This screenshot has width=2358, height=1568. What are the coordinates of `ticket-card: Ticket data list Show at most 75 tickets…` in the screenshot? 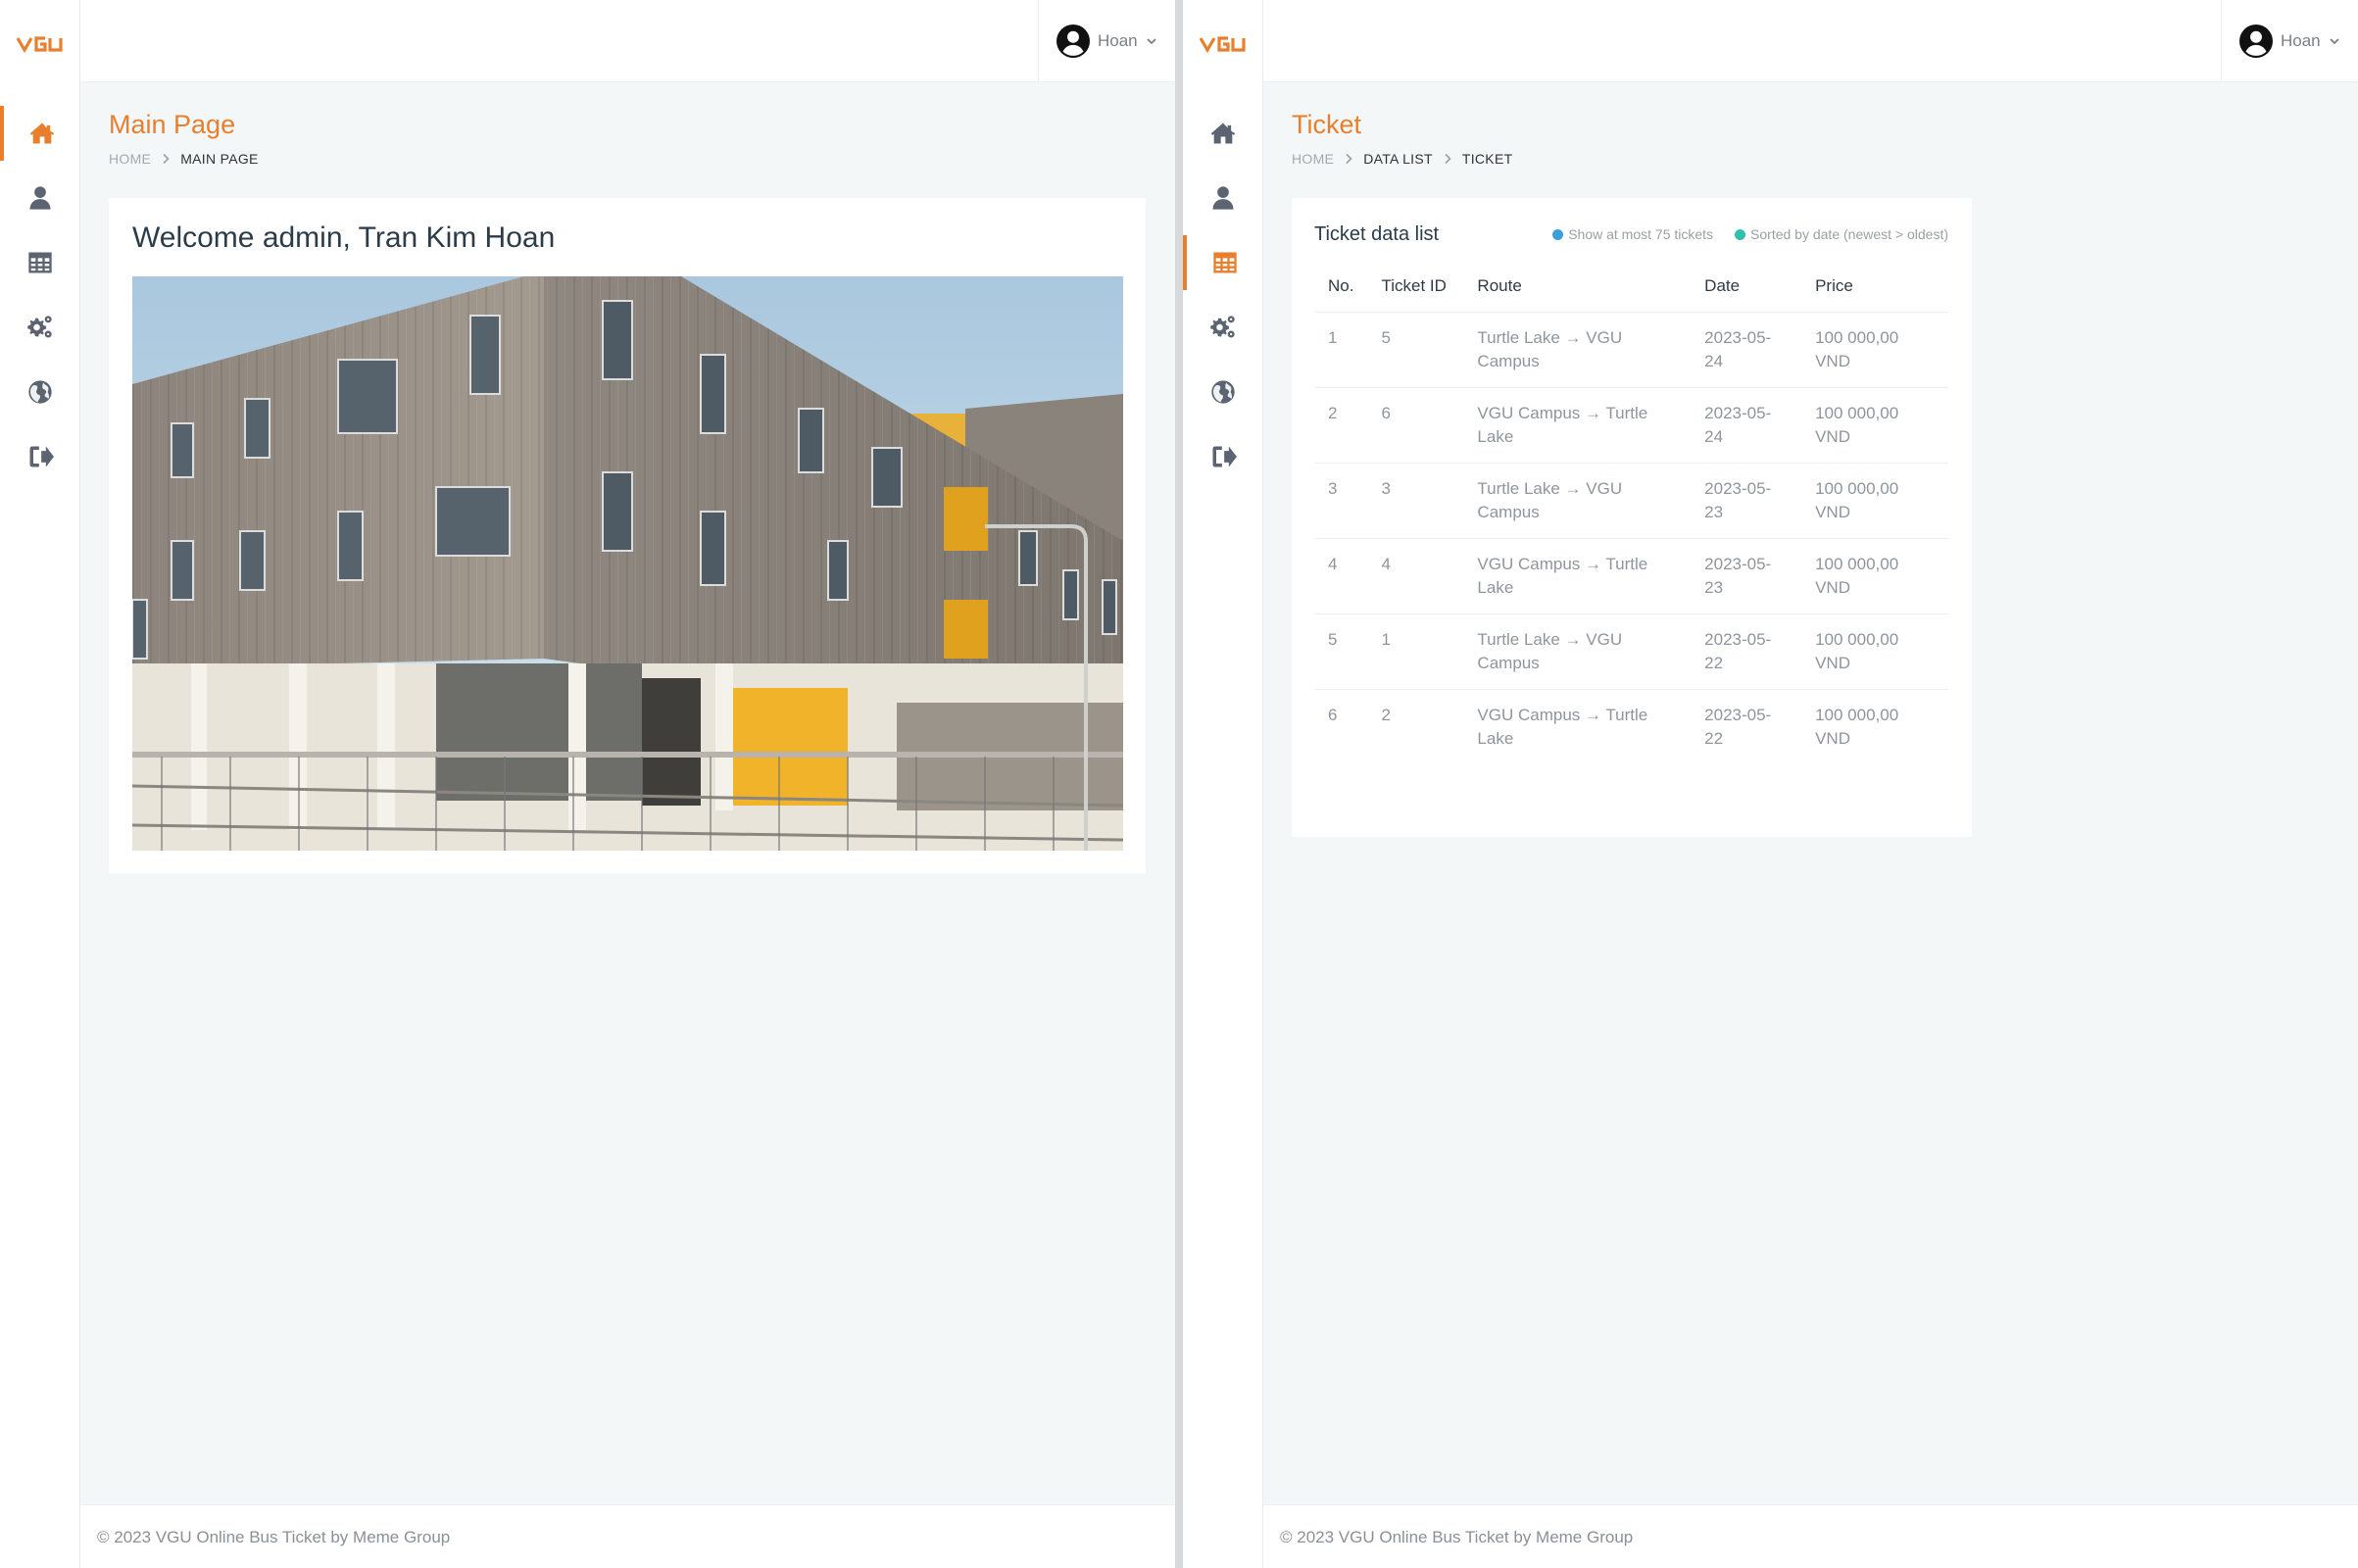 It's located at (1632, 517).